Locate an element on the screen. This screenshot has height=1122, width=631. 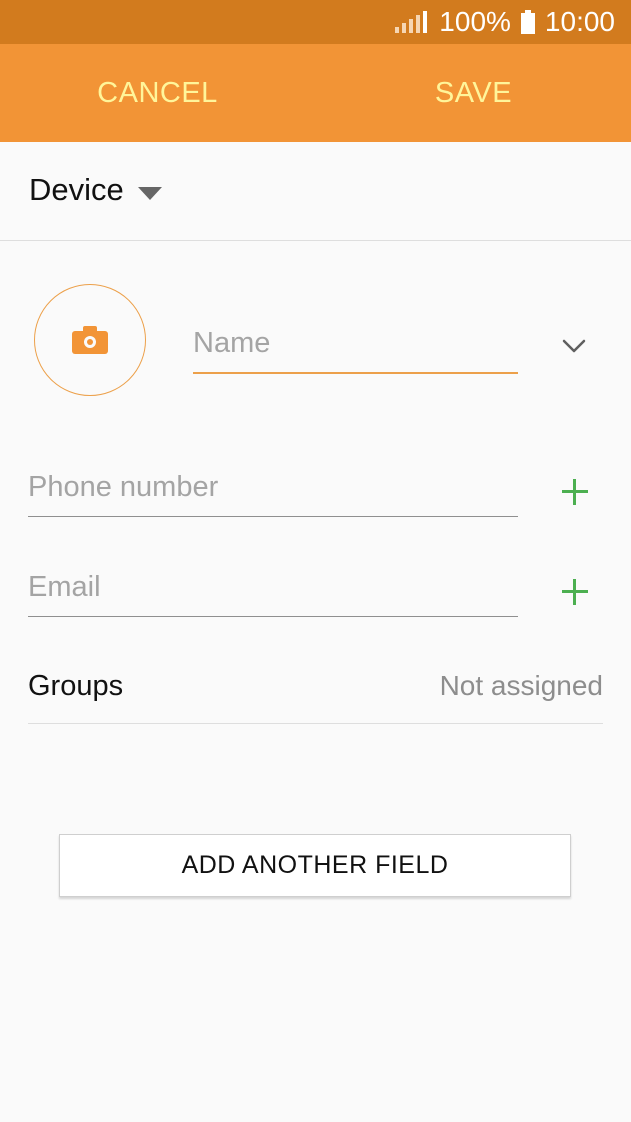
contact-photo-button is located at coordinates (90, 340).